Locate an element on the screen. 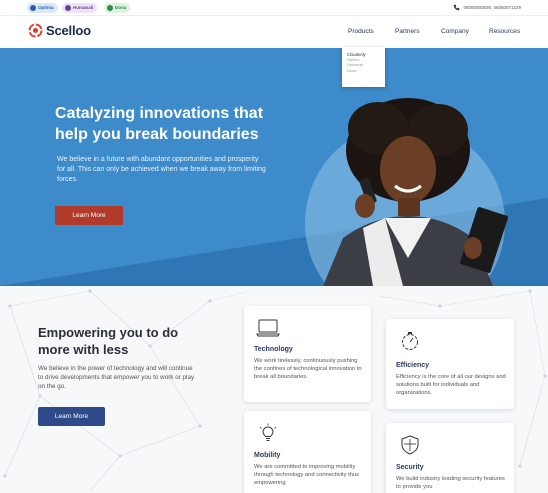  card-title: Efficiency is located at coordinates (413, 365).